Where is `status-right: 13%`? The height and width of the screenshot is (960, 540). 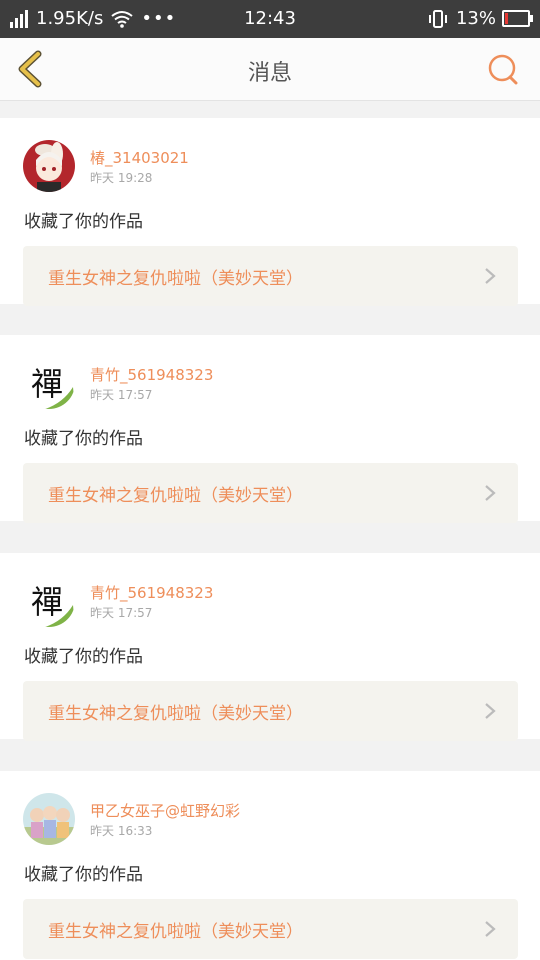
status-right: 13% is located at coordinates (480, 18).